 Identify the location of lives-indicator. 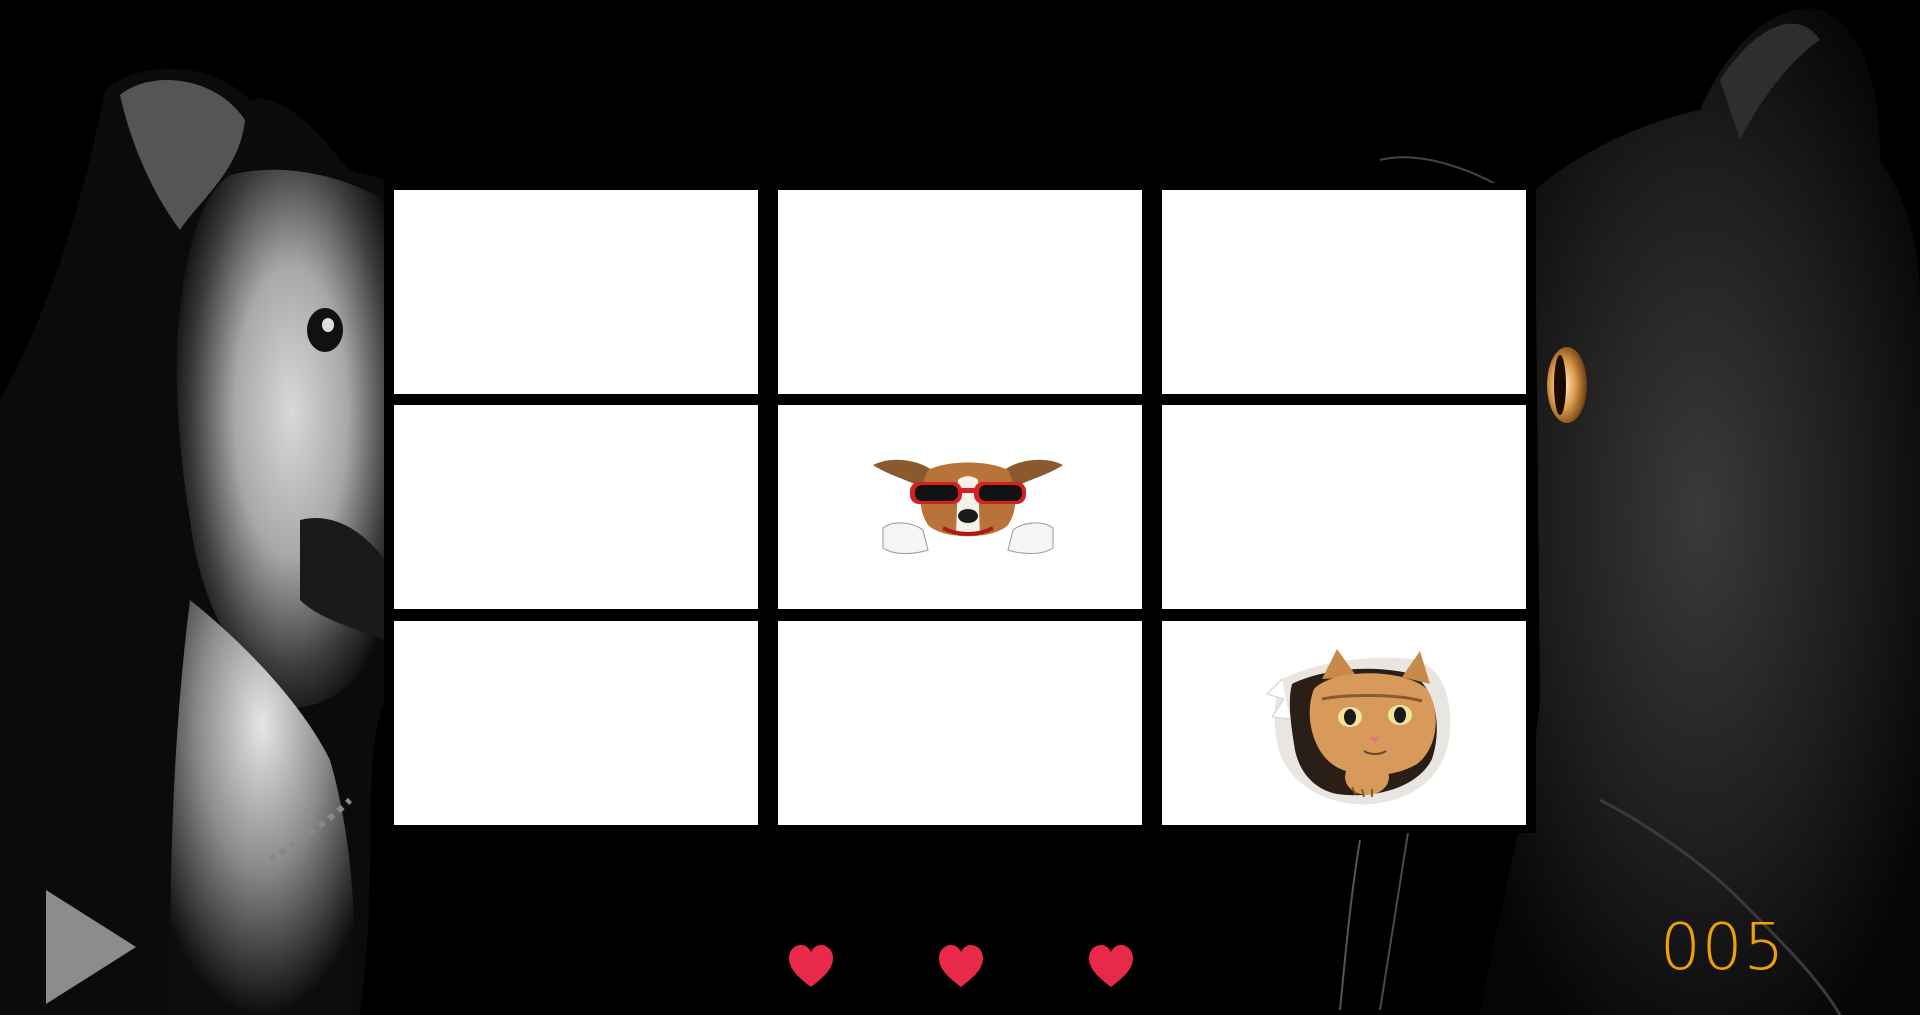
(970, 970).